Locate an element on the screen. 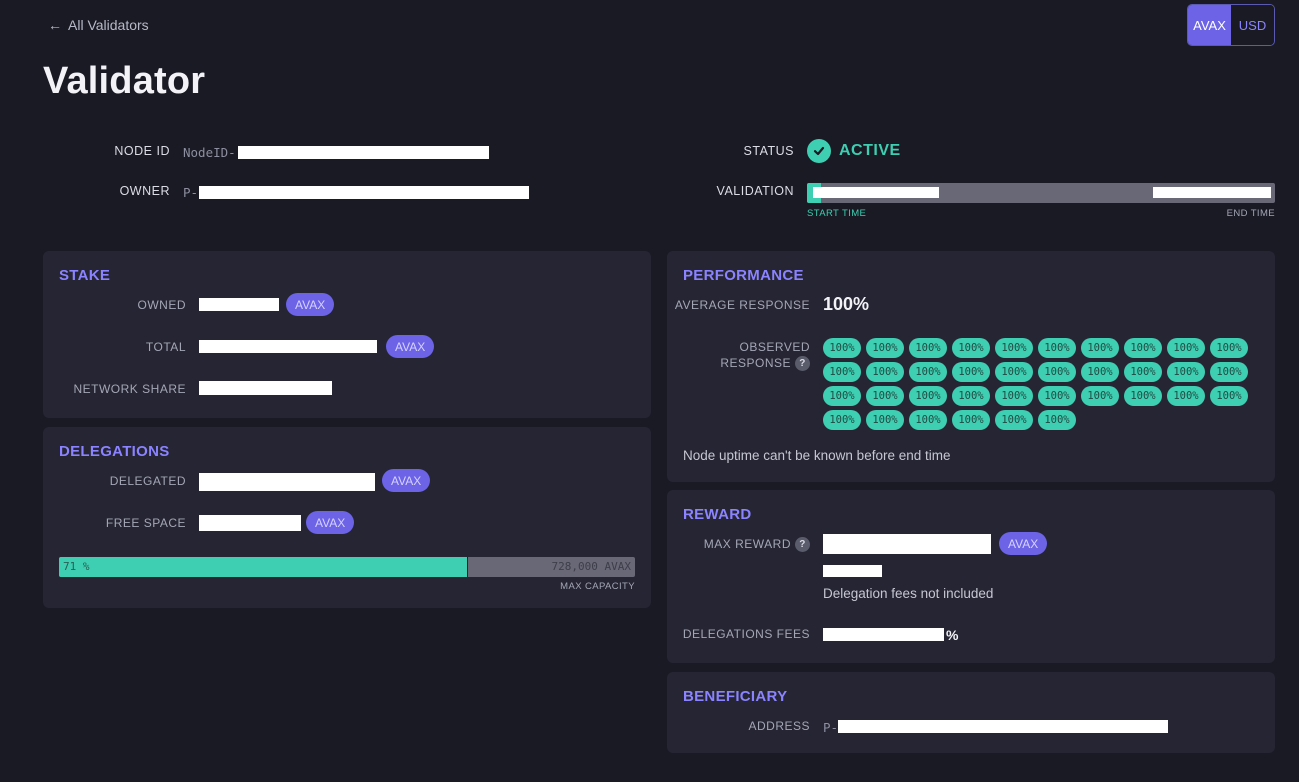  node-id-prefix: NodeID- is located at coordinates (209, 152).